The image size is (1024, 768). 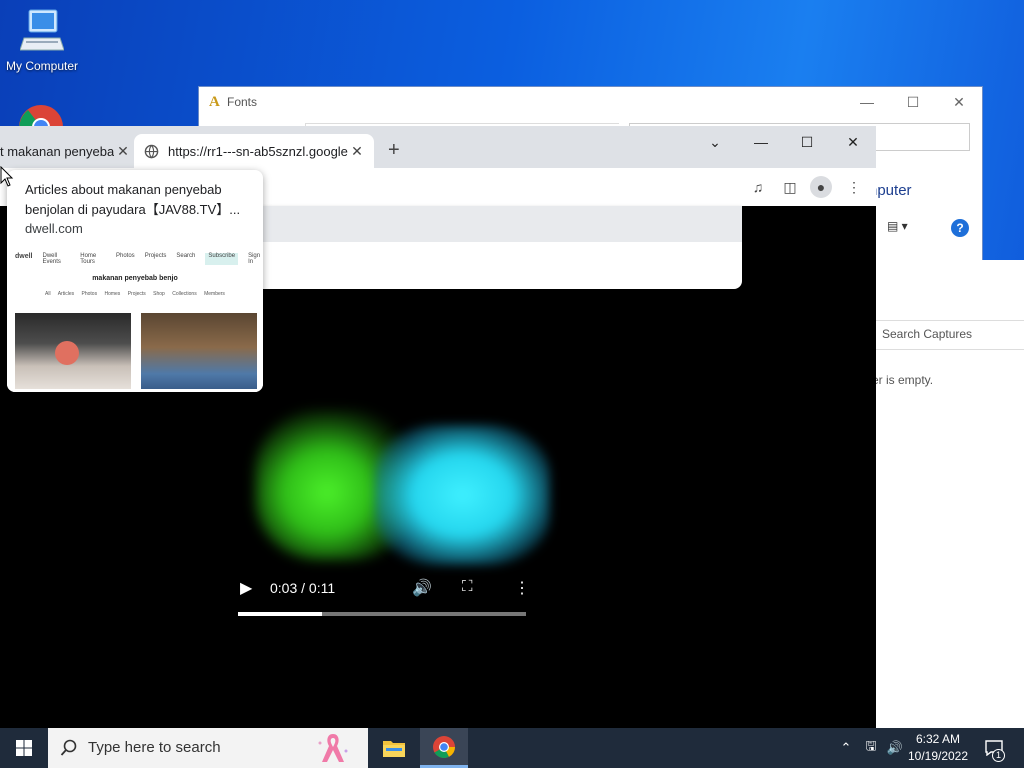 I want to click on omnibox-dropdown, so click(x=488, y=247).